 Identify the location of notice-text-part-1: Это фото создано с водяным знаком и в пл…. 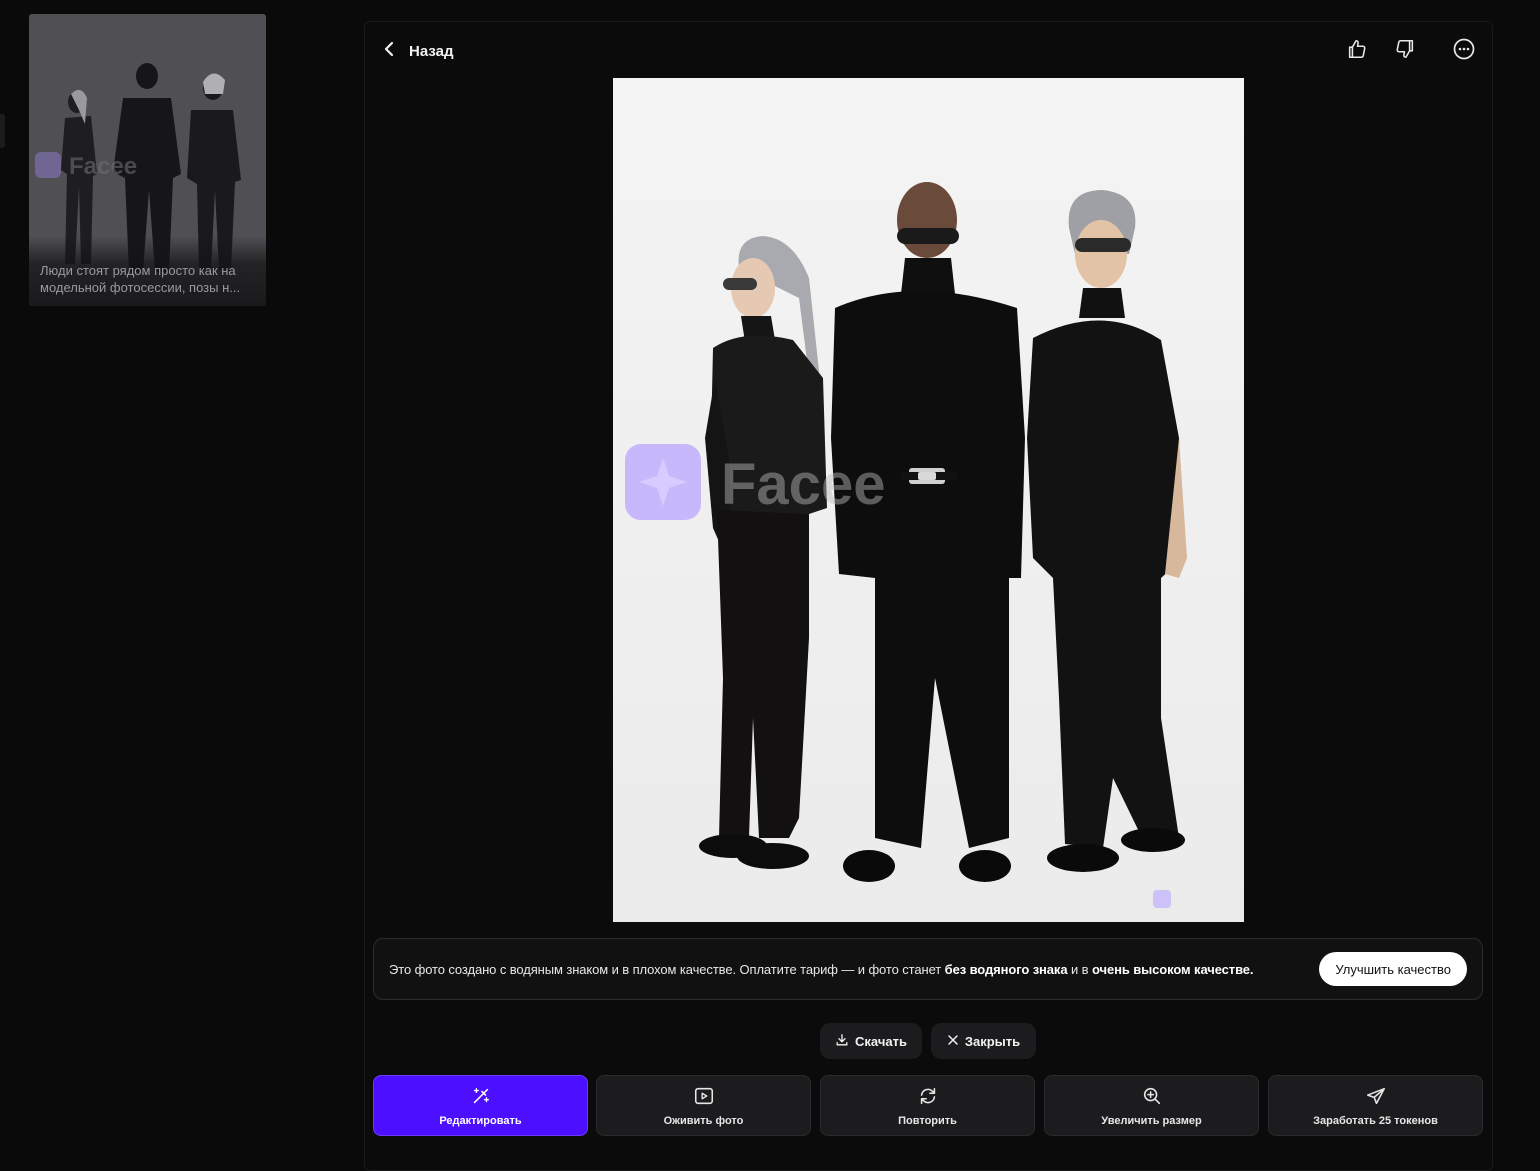
(667, 969).